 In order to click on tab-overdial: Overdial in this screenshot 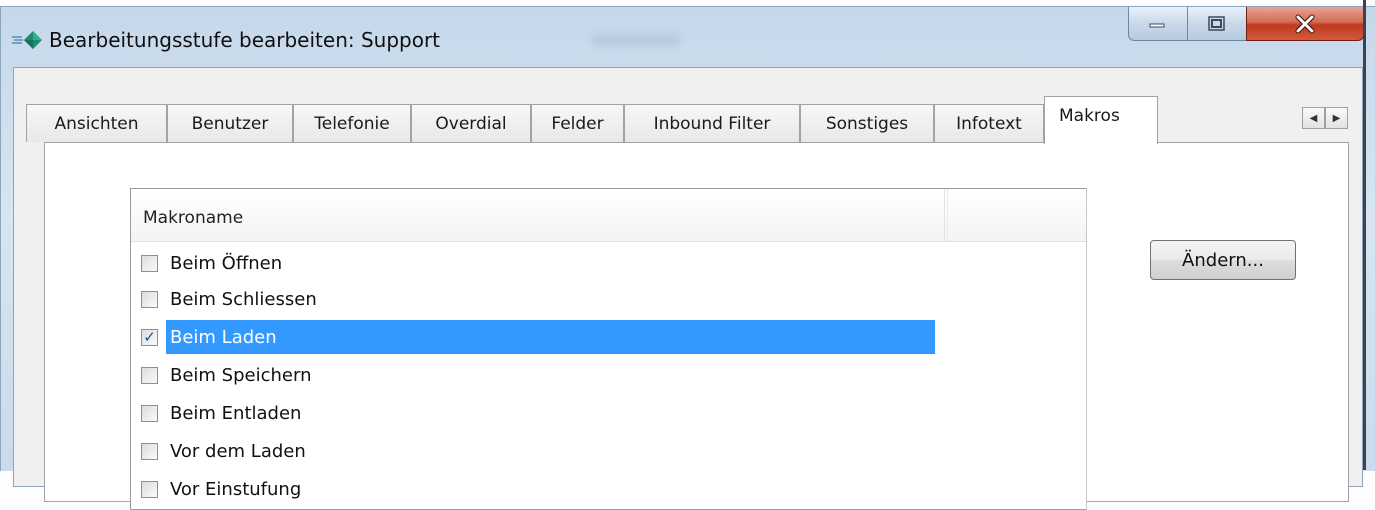, I will do `click(471, 123)`.